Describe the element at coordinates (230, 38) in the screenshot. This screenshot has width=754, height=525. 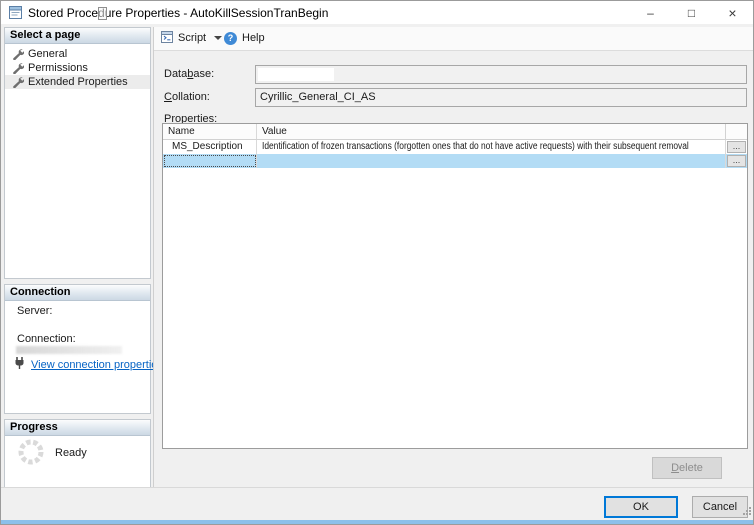
I see `help-icon: ?` at that location.